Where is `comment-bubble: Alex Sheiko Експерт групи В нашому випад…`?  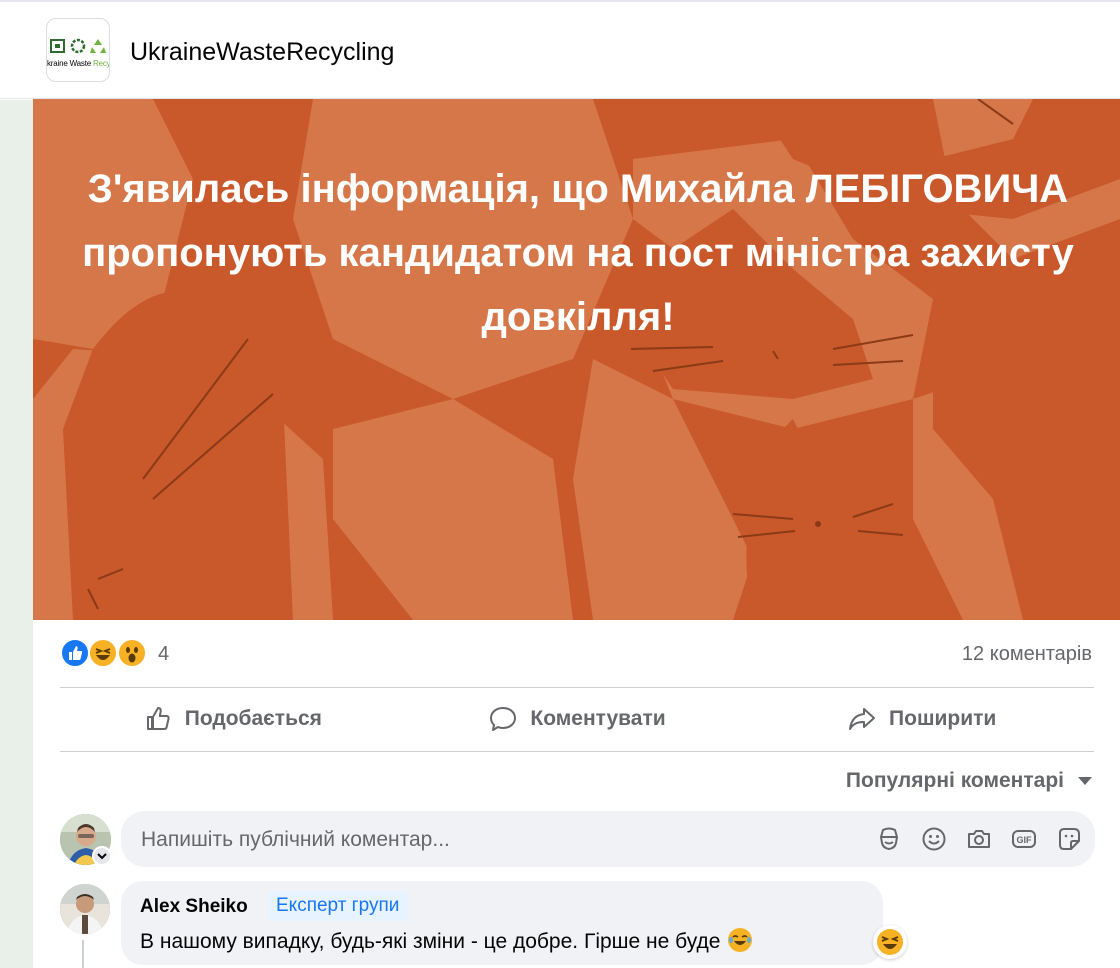 comment-bubble: Alex Sheiko Експерт групи В нашому випад… is located at coordinates (502, 923).